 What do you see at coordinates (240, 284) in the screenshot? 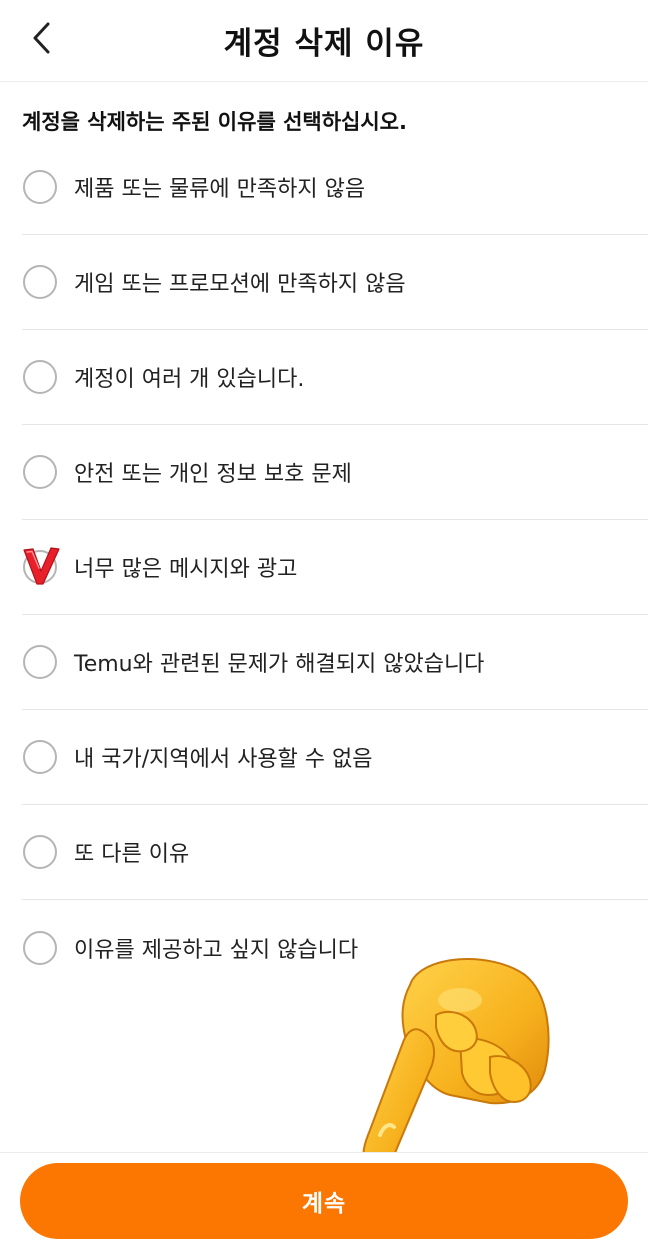
I see `reason-label: 게임 또는 프로모션에 만족하지 않음` at bounding box center [240, 284].